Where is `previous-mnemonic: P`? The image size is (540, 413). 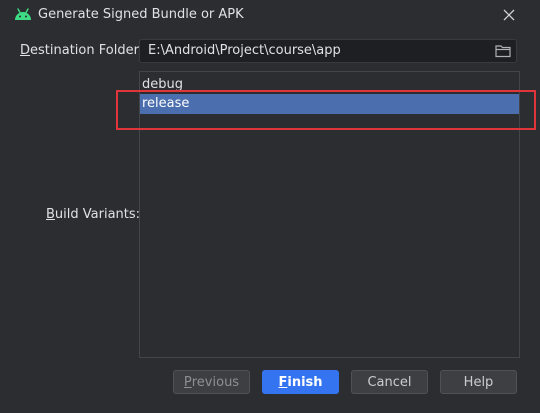
previous-mnemonic: P is located at coordinates (187, 382).